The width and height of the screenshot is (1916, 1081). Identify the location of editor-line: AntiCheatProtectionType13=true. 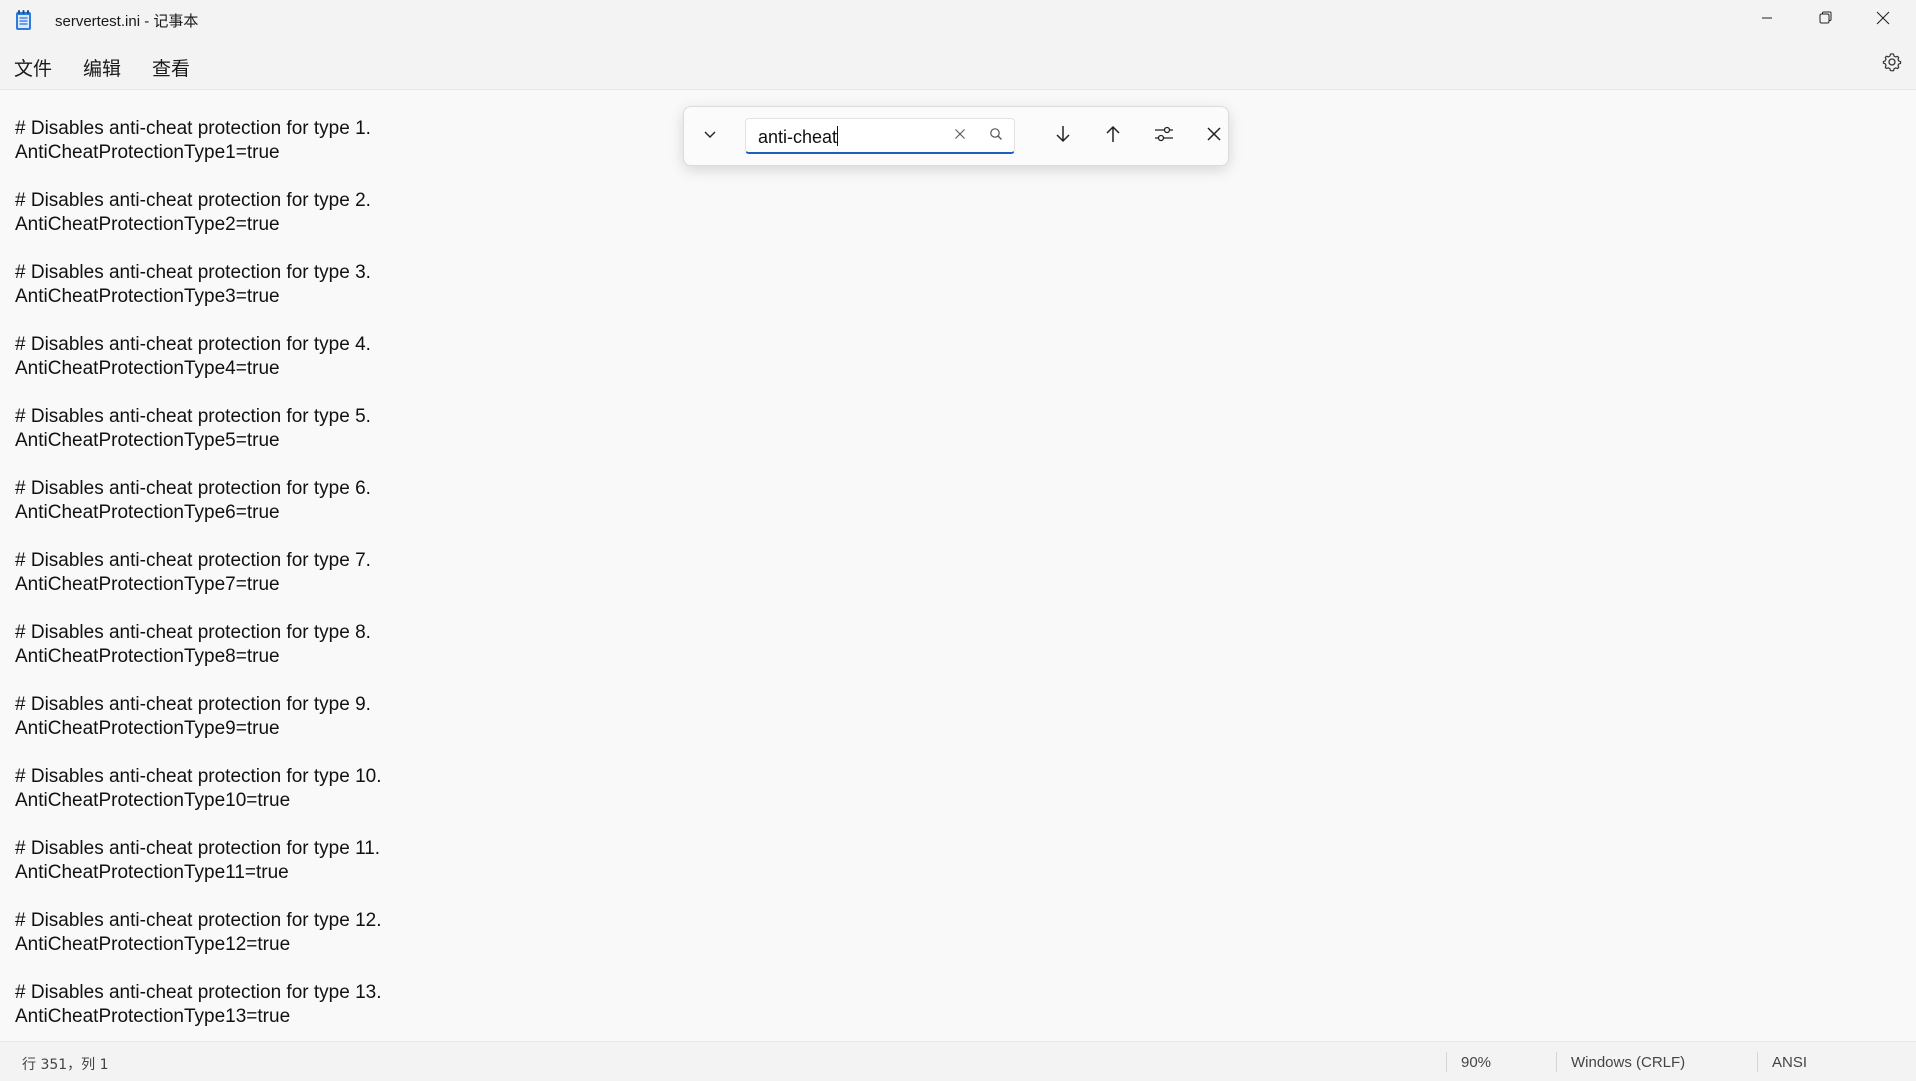
(153, 1016).